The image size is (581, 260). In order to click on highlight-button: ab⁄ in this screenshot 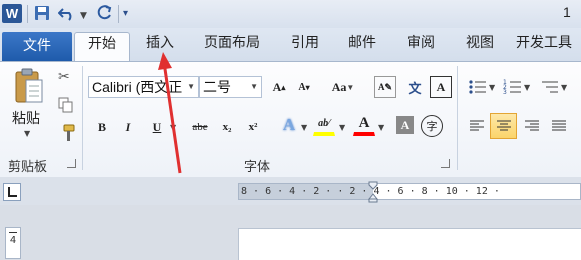, I will do `click(324, 125)`.